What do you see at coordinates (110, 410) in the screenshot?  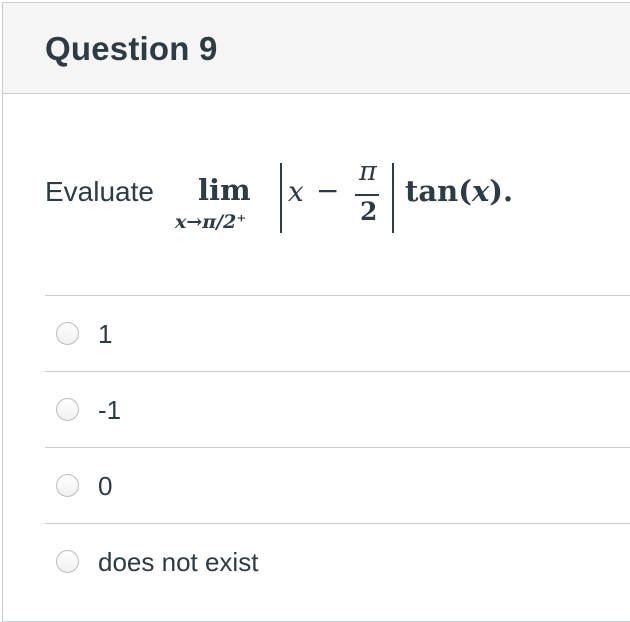 I see `answer-label: -1` at bounding box center [110, 410].